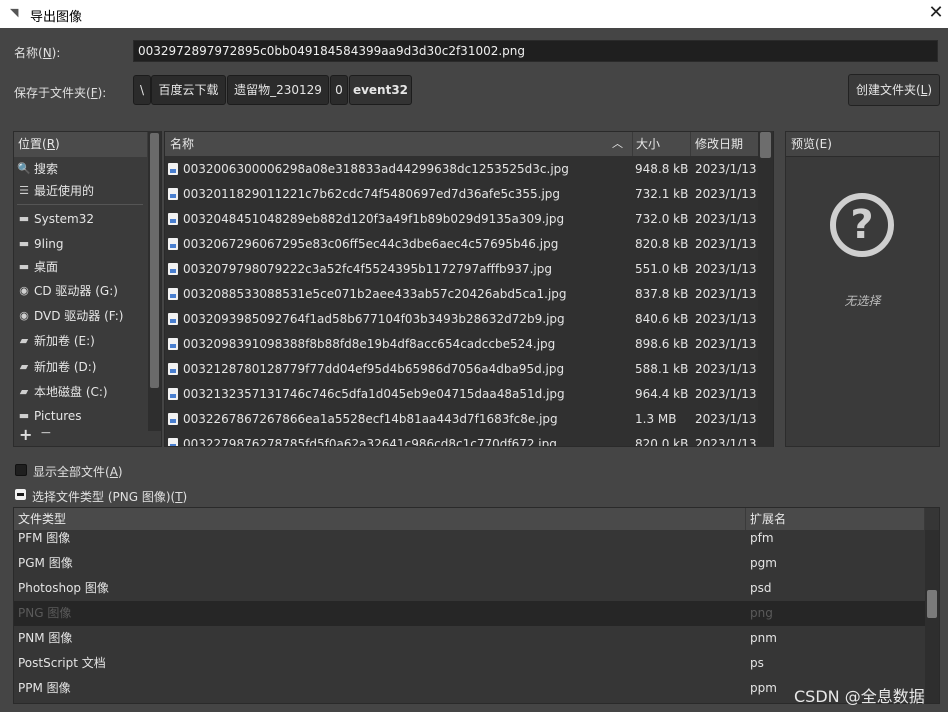 The width and height of the screenshot is (948, 712). I want to click on gimp-icon: ◥, so click(14, 12).